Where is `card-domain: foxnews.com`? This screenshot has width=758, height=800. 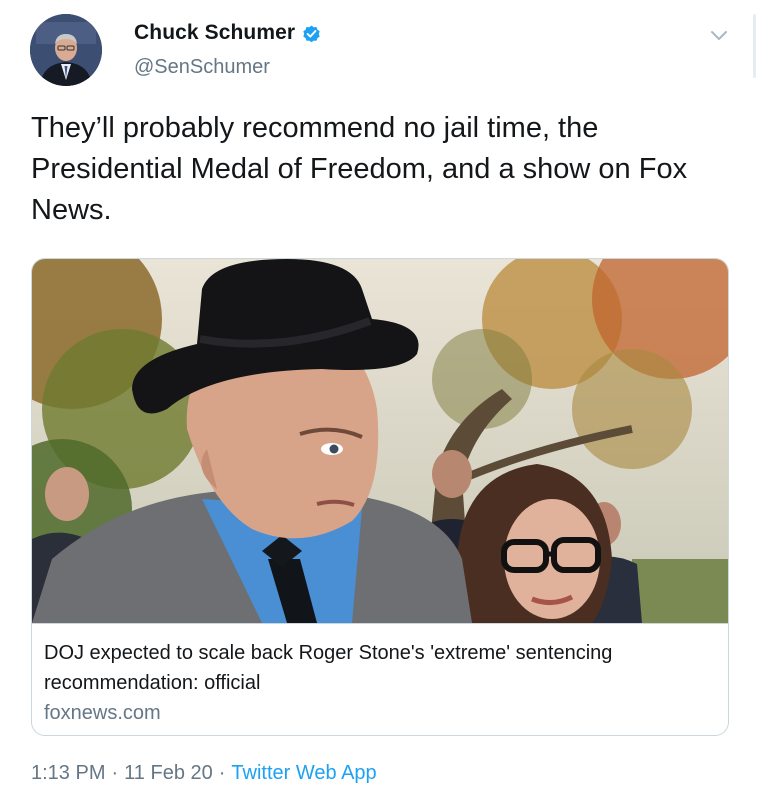
card-domain: foxnews.com is located at coordinates (102, 713).